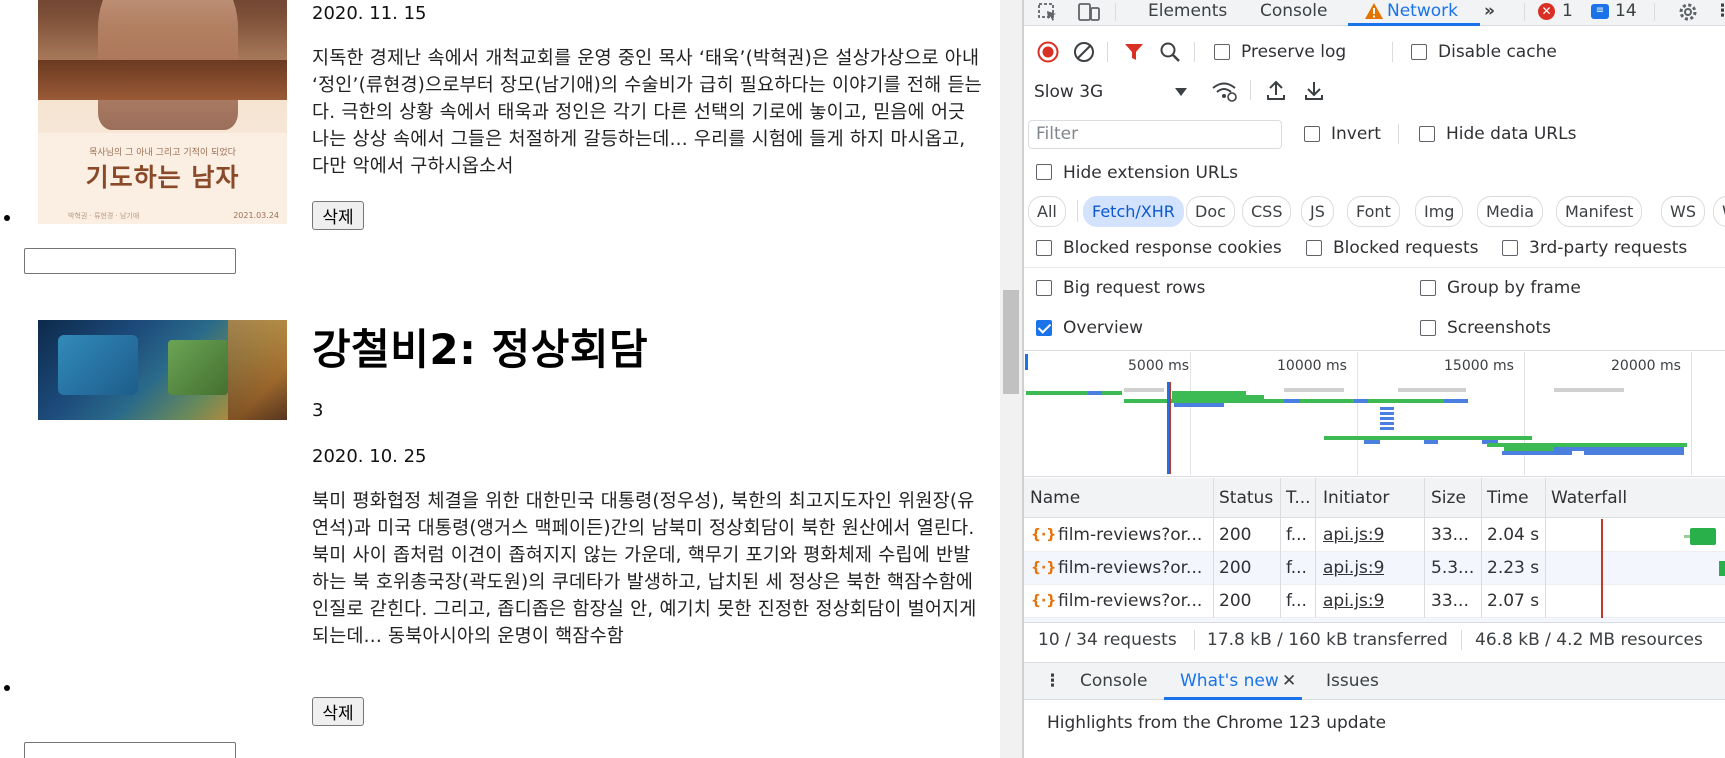 The height and width of the screenshot is (758, 1725). I want to click on col-status: Status, so click(1246, 498).